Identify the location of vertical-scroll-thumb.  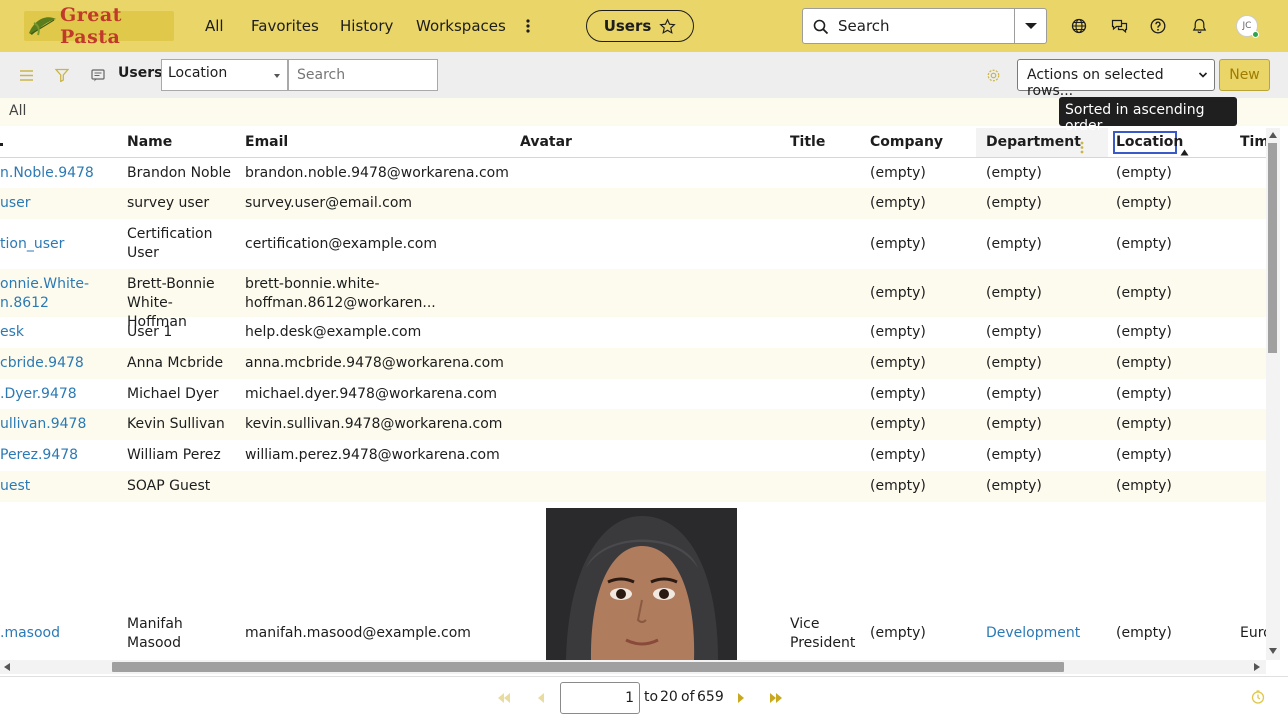
(1272, 248).